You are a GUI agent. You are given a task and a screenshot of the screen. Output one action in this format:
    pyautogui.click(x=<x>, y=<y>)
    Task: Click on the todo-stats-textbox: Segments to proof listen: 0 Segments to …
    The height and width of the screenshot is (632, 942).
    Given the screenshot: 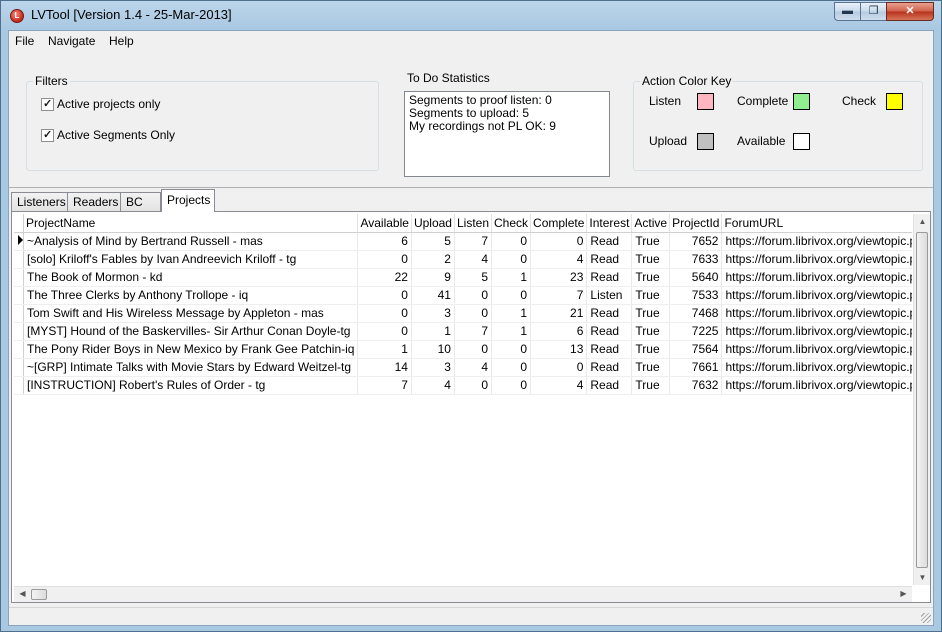 What is the action you would take?
    pyautogui.click(x=507, y=134)
    